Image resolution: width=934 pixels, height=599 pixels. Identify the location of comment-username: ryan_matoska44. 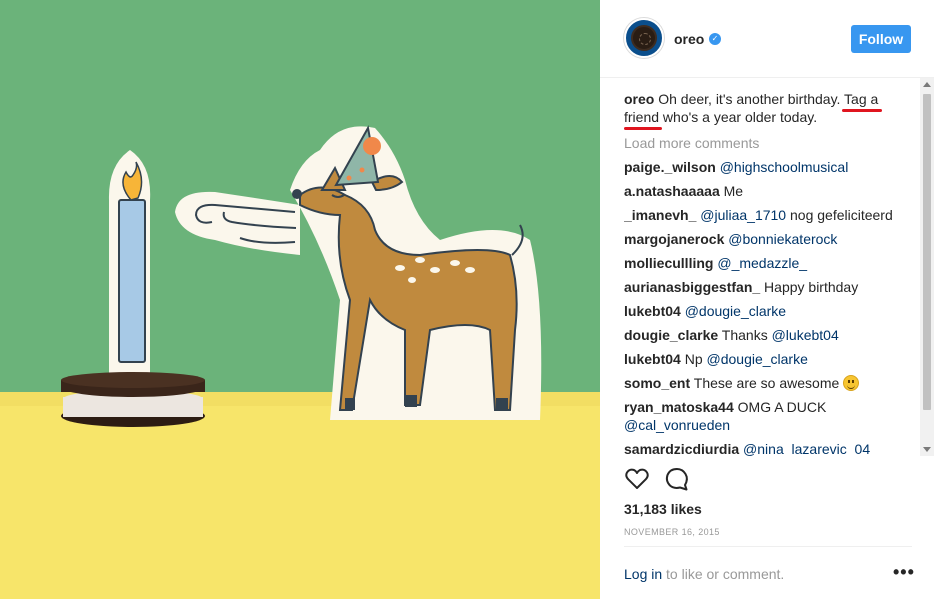
(679, 407).